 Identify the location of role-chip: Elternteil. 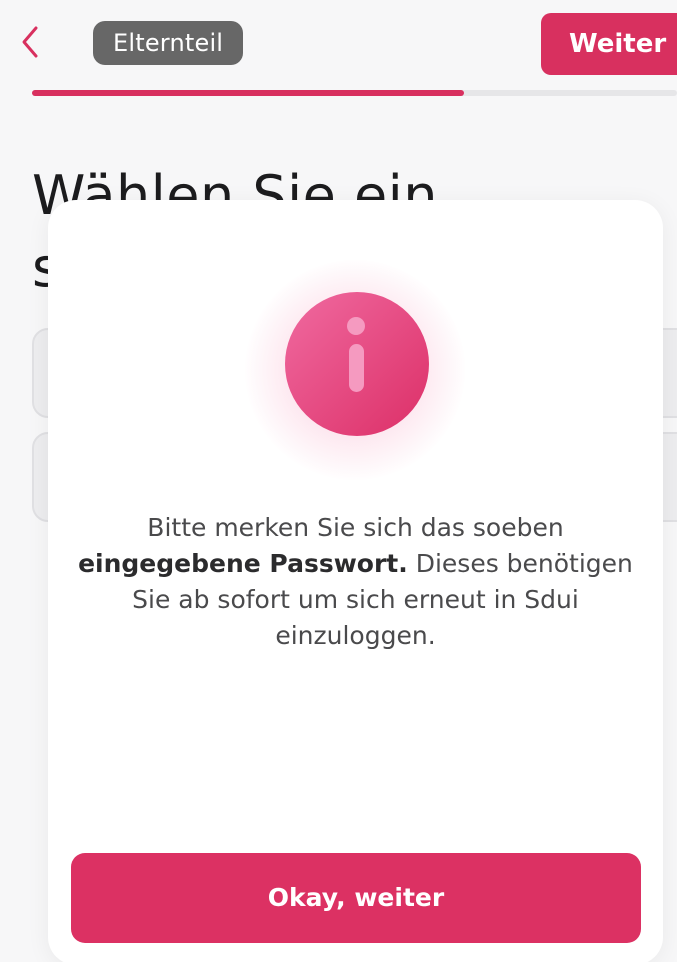
(168, 43).